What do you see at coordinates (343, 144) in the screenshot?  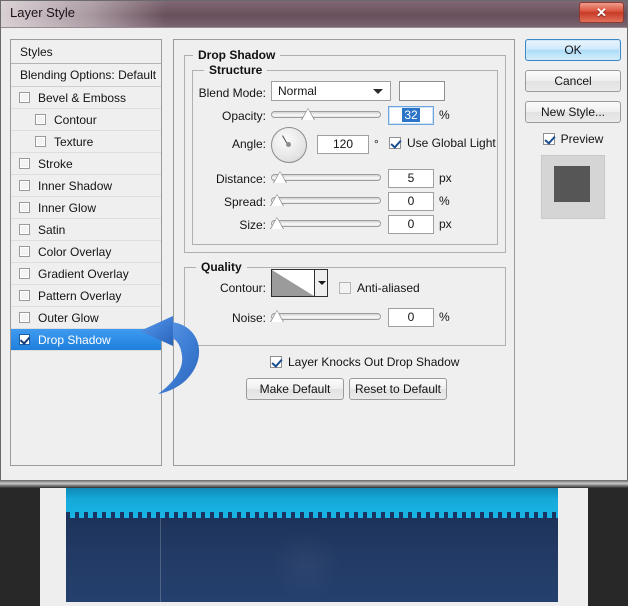 I see `angle-input: 120` at bounding box center [343, 144].